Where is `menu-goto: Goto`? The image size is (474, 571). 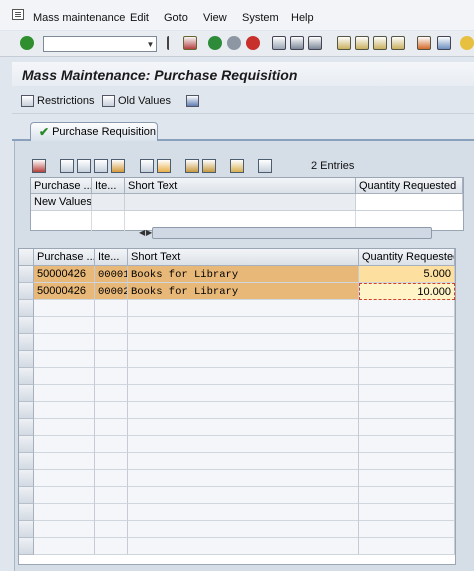 menu-goto: Goto is located at coordinates (176, 18).